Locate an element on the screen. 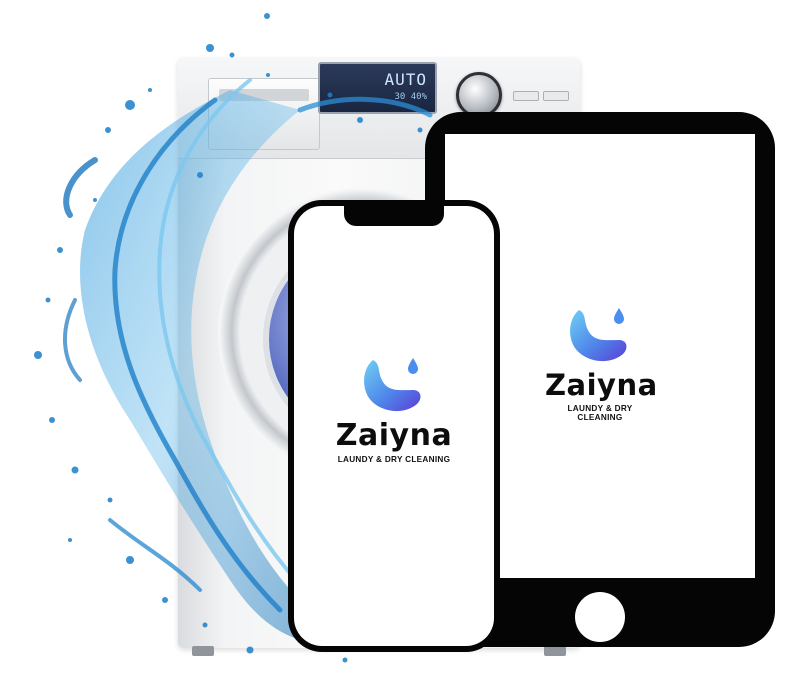  lcd-display: AUTO 30 40% is located at coordinates (377, 88).